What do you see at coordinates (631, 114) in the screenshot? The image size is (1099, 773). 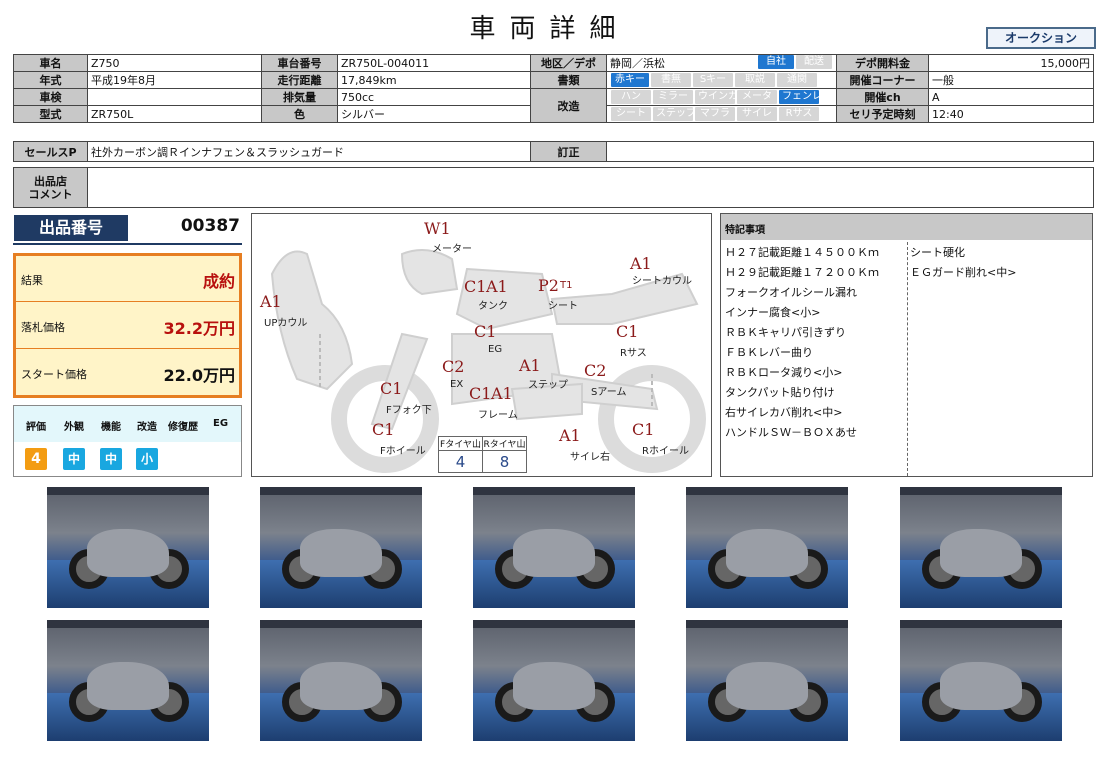 I see `chip-seat: シート` at bounding box center [631, 114].